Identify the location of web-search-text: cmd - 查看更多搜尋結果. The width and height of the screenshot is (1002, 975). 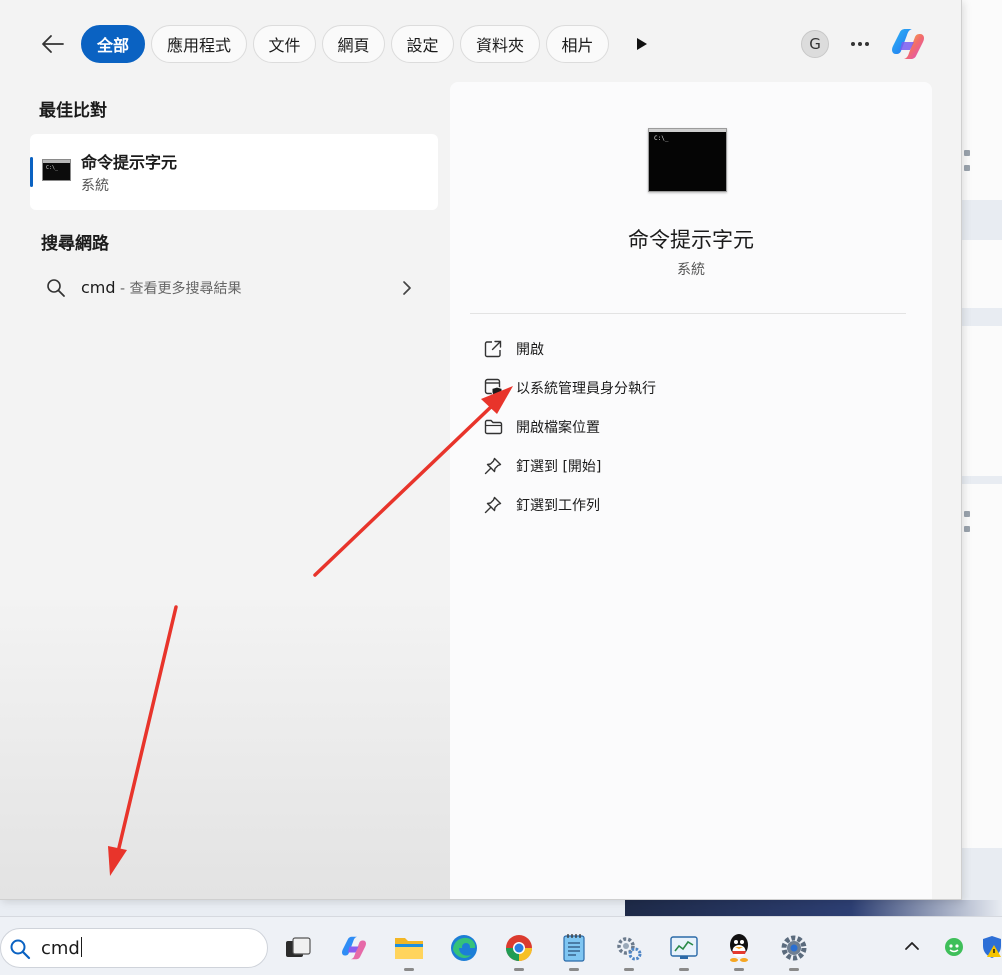
(161, 288).